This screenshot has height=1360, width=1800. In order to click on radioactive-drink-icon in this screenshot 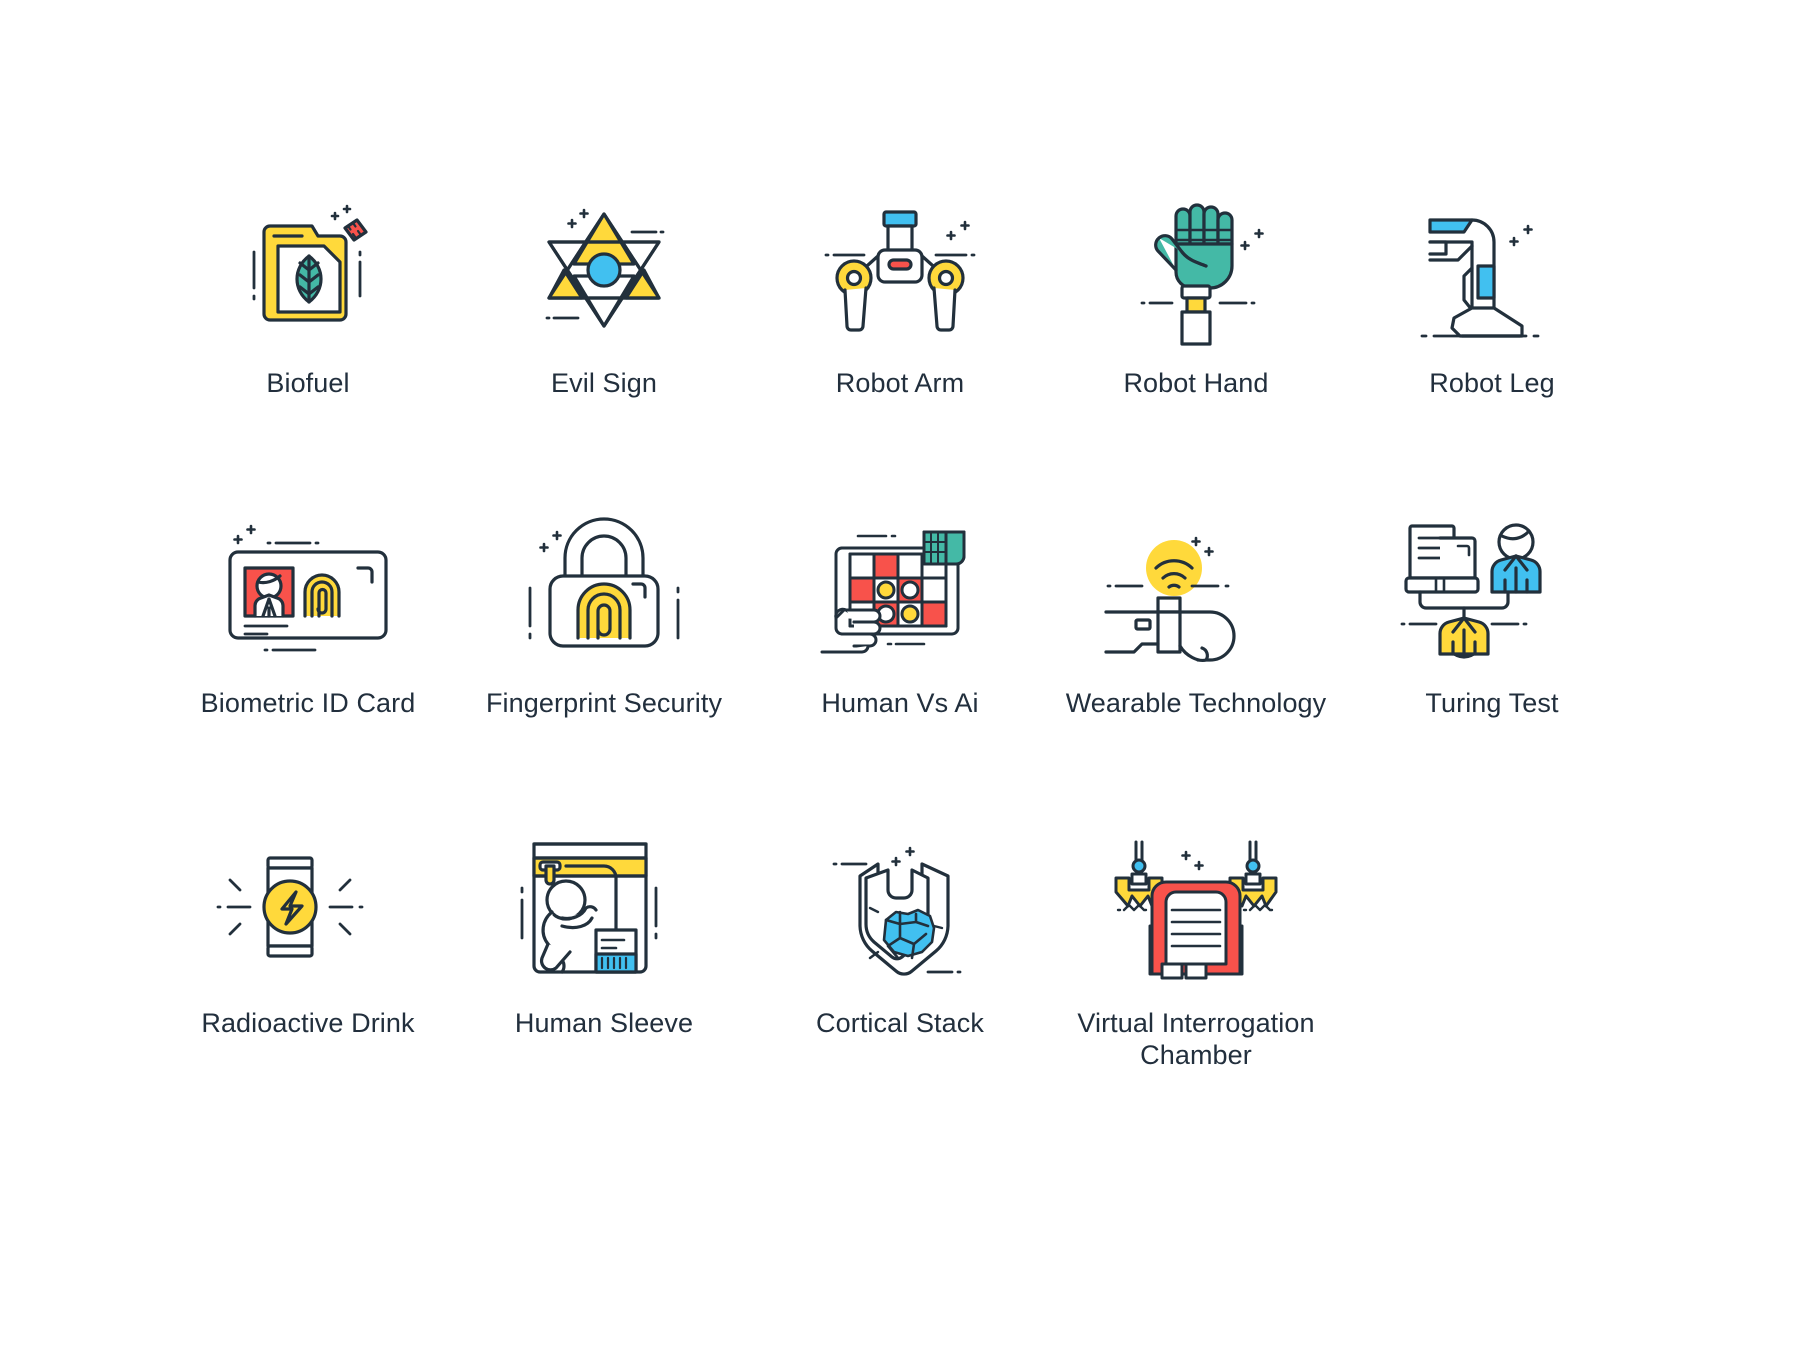, I will do `click(290, 907)`.